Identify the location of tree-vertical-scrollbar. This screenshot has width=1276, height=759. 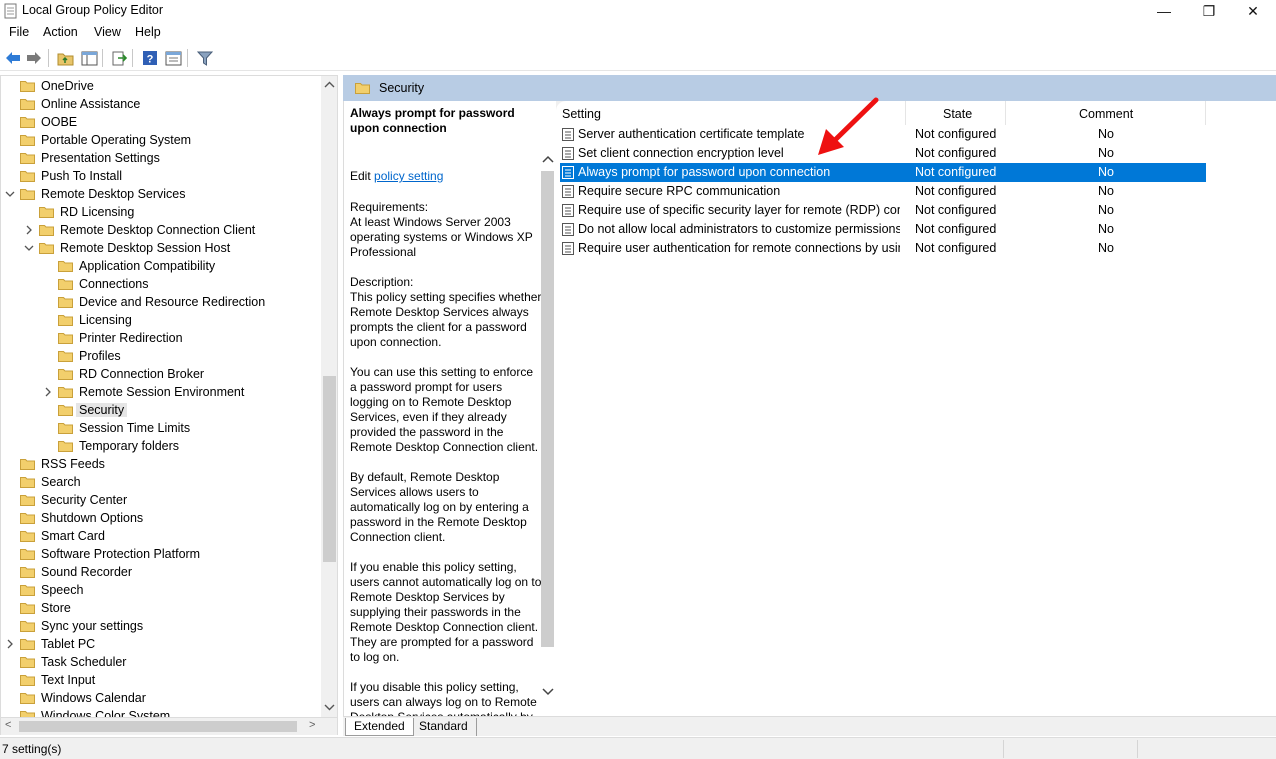
(329, 396).